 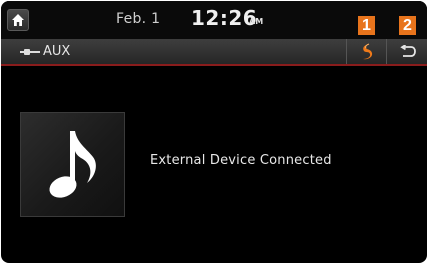 I want to click on status-bar: Feb. 1 12:26 AM 1 2, so click(x=214, y=20).